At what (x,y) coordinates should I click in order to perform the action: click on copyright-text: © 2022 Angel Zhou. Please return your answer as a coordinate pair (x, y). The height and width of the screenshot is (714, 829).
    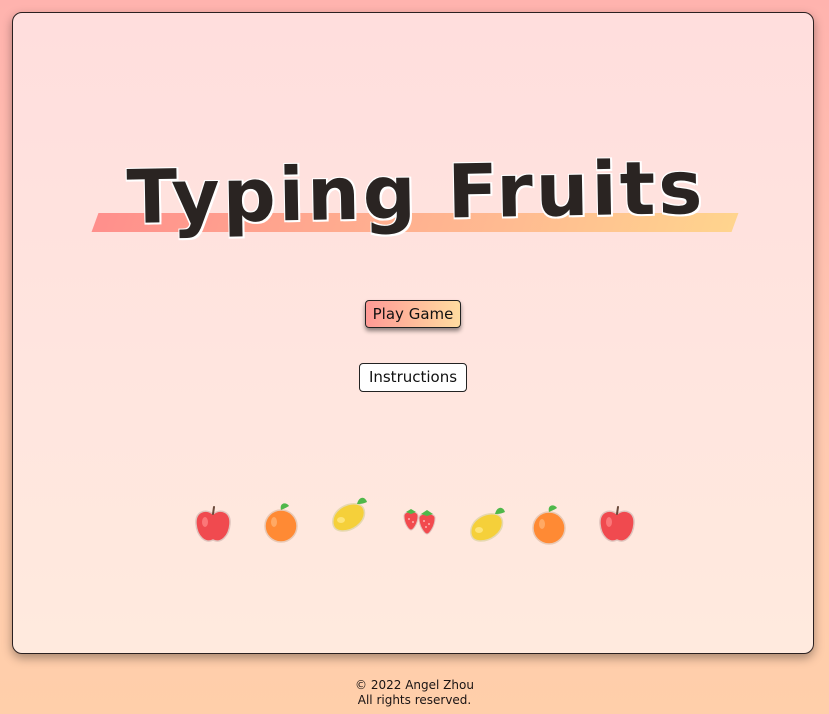
    Looking at the image, I should click on (414, 685).